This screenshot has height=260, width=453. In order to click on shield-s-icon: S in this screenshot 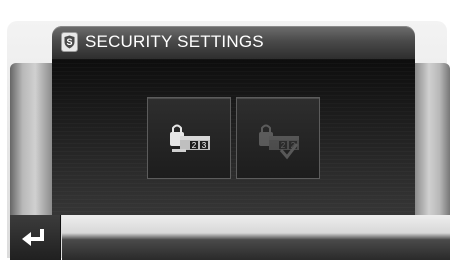, I will do `click(69, 42)`.